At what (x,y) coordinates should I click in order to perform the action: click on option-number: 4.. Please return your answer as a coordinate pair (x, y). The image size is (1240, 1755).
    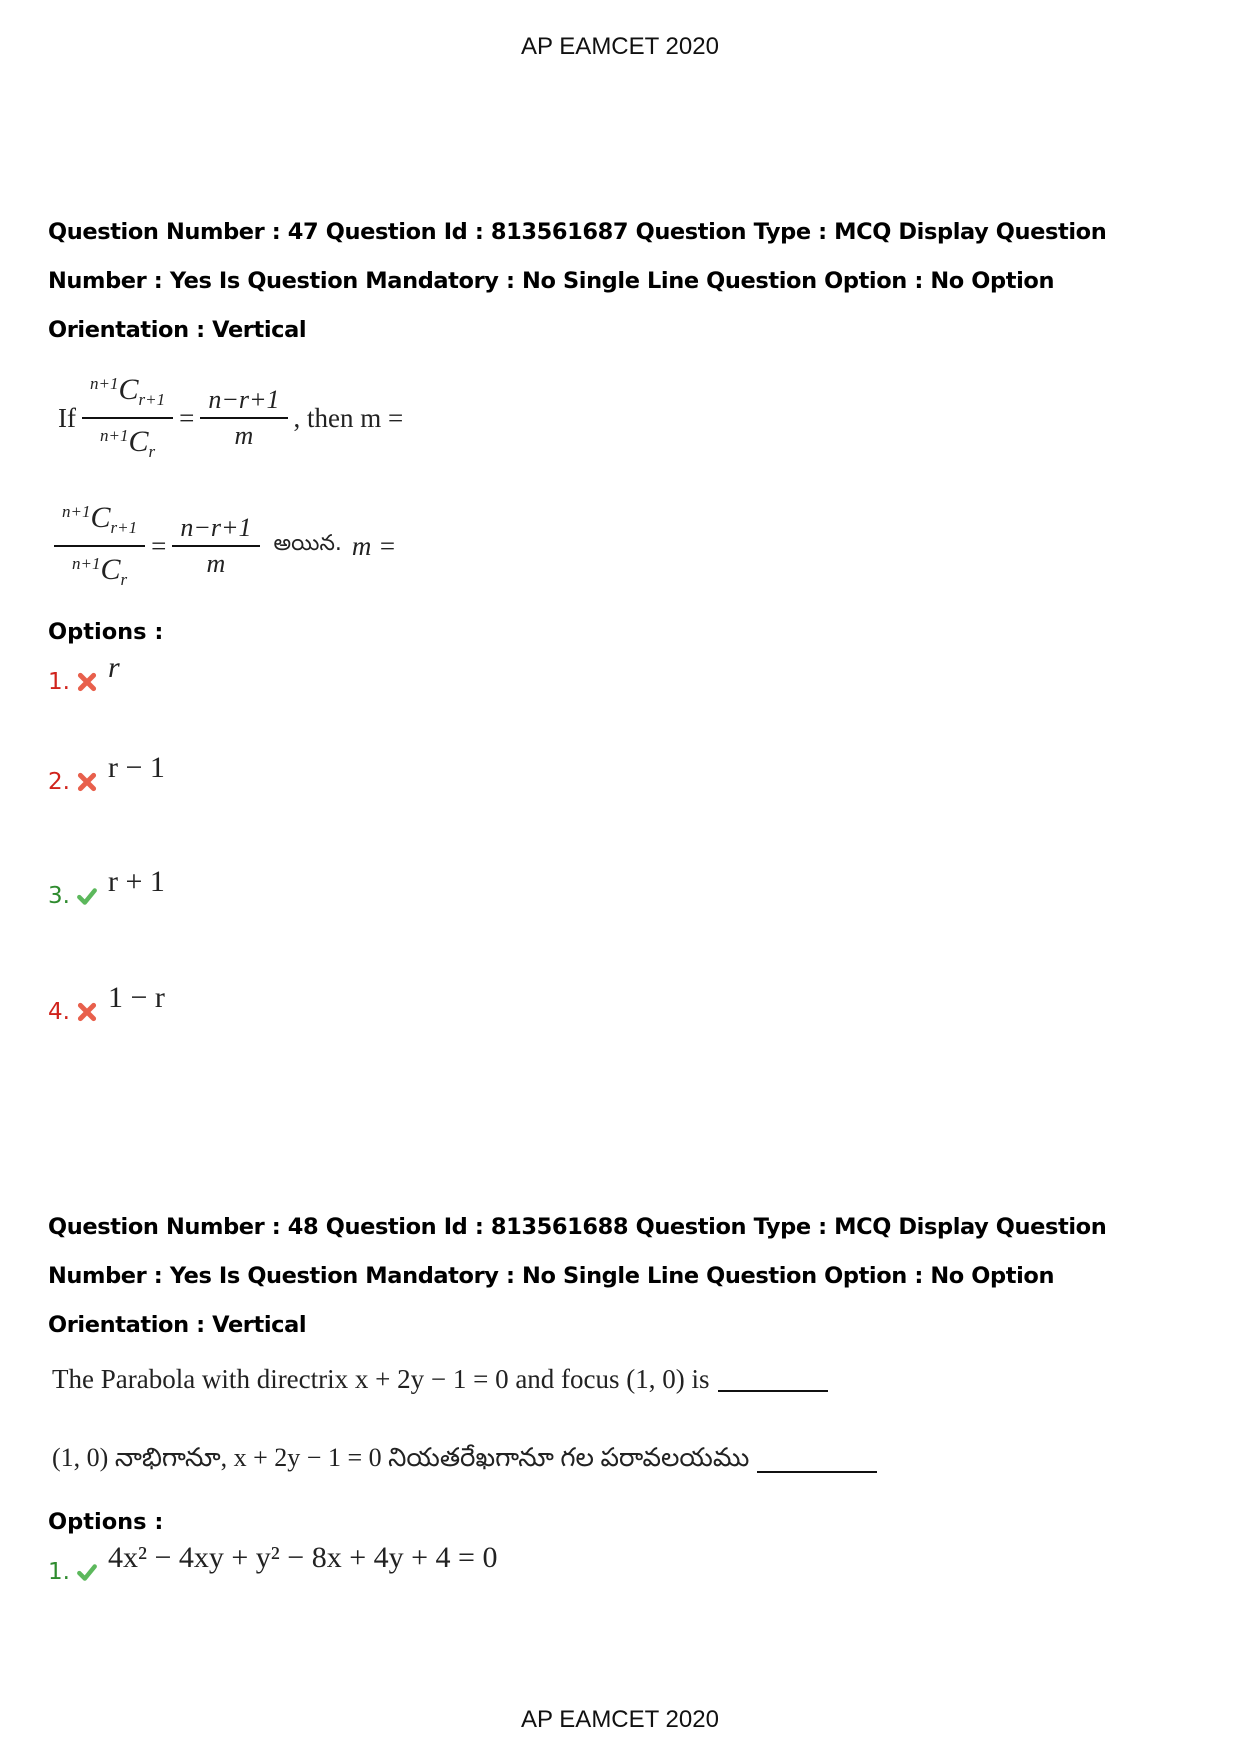
    Looking at the image, I should click on (59, 1012).